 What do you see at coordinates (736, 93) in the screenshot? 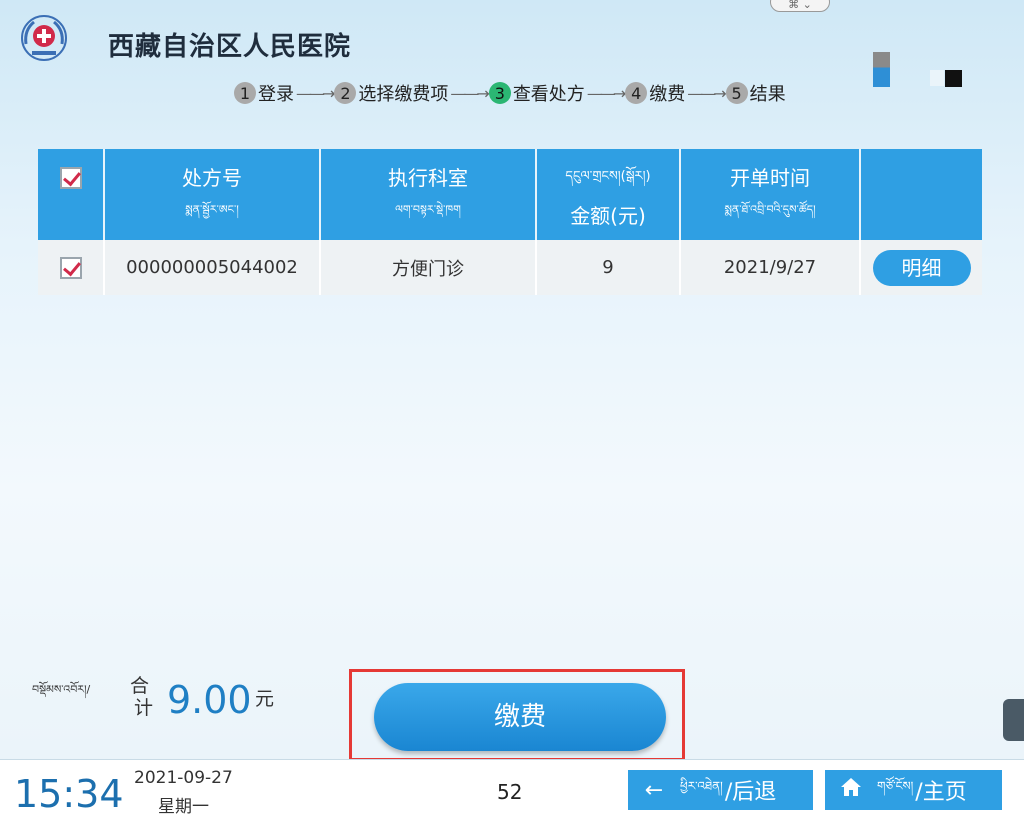
I see `step-number: 5` at bounding box center [736, 93].